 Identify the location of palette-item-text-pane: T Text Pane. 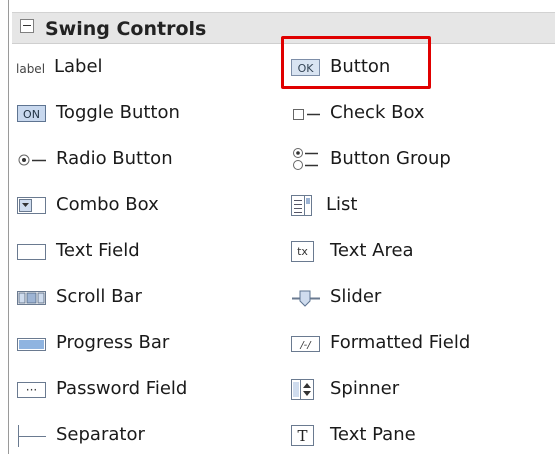
(410, 436).